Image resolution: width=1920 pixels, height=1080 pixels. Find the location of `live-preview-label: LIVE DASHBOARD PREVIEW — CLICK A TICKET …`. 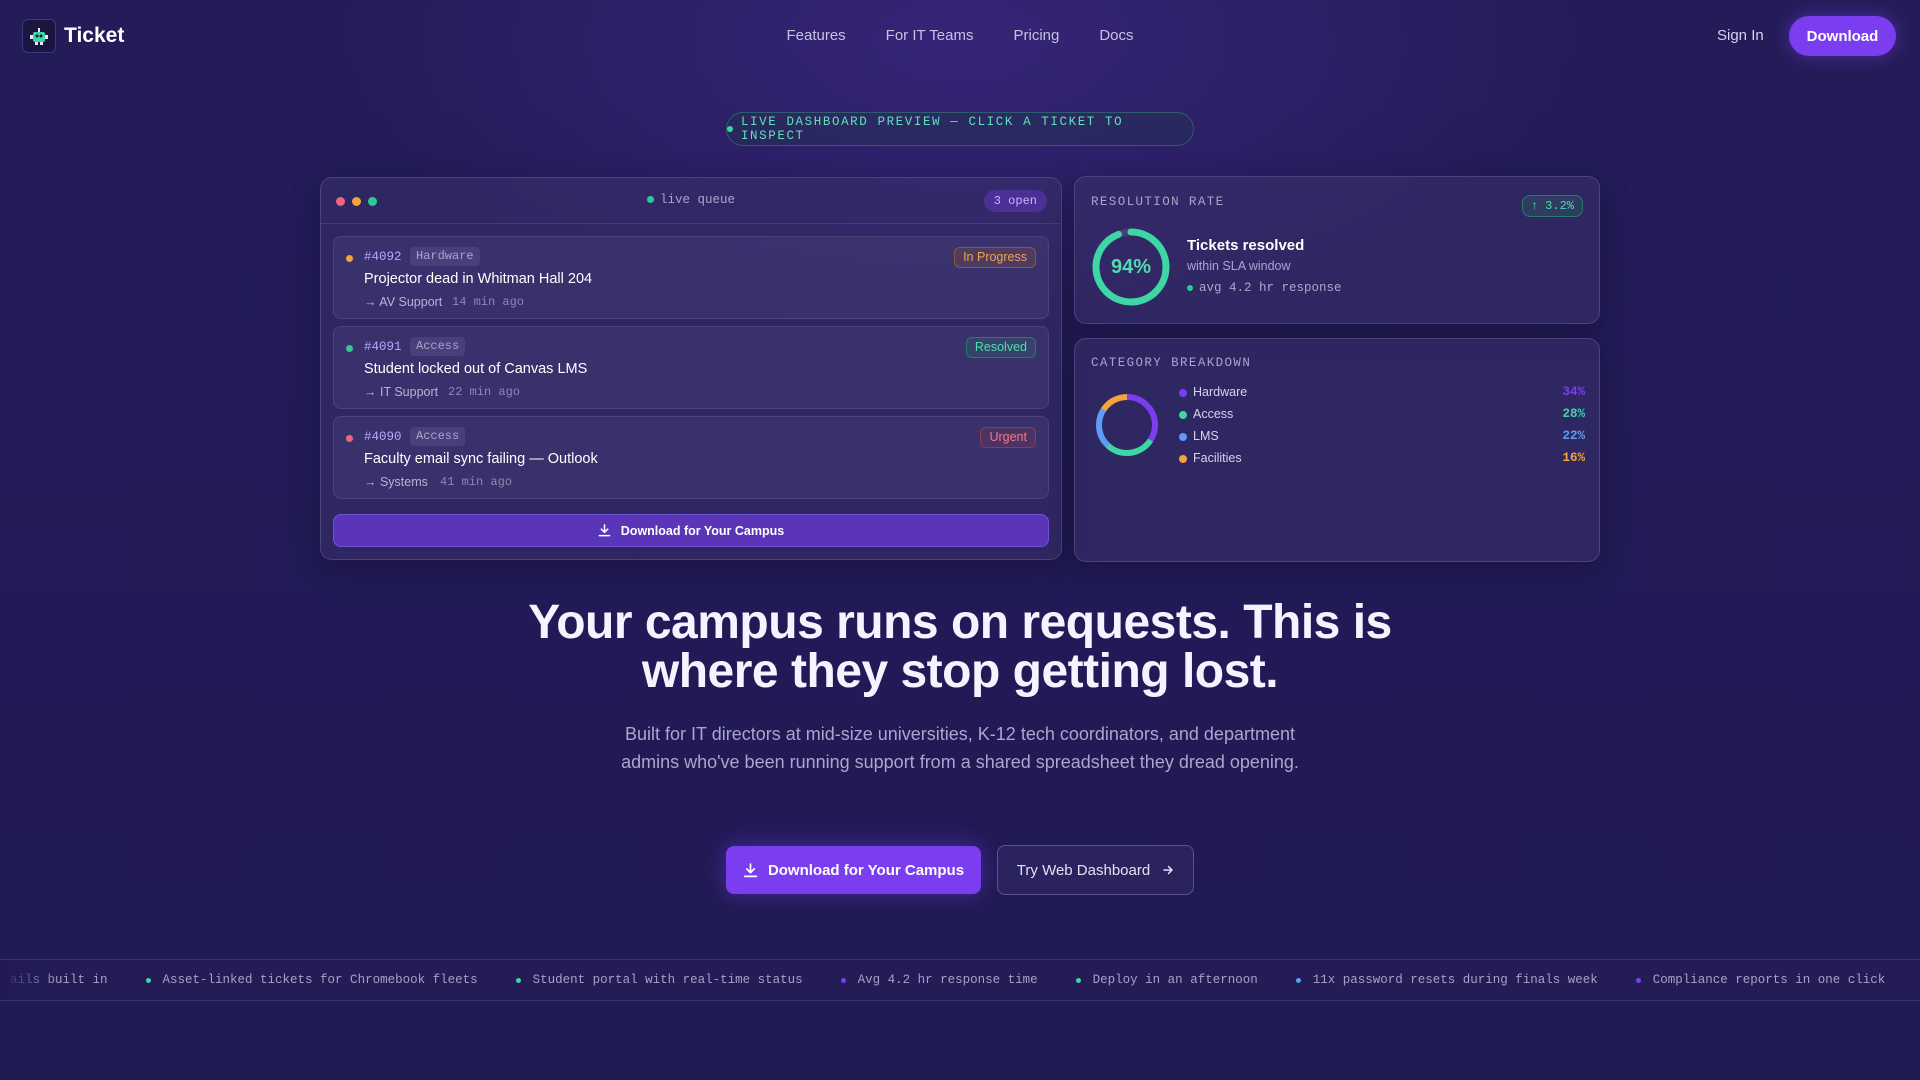

live-preview-label: LIVE DASHBOARD PREVIEW — CLICK A TICKET … is located at coordinates (932, 129).